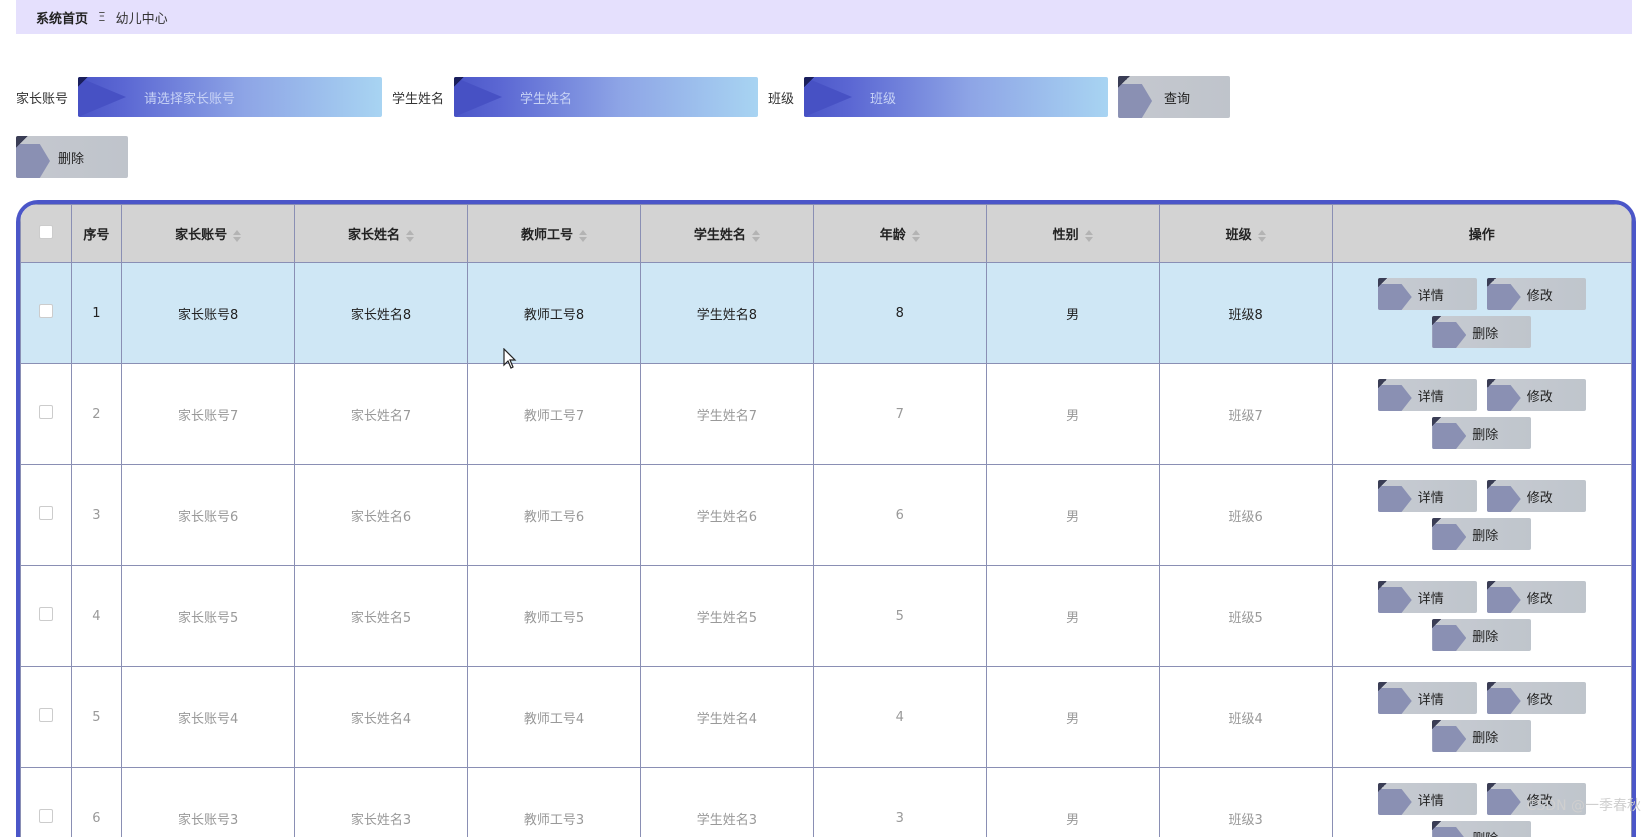  I want to click on row-student-name: 学生姓名7, so click(726, 414).